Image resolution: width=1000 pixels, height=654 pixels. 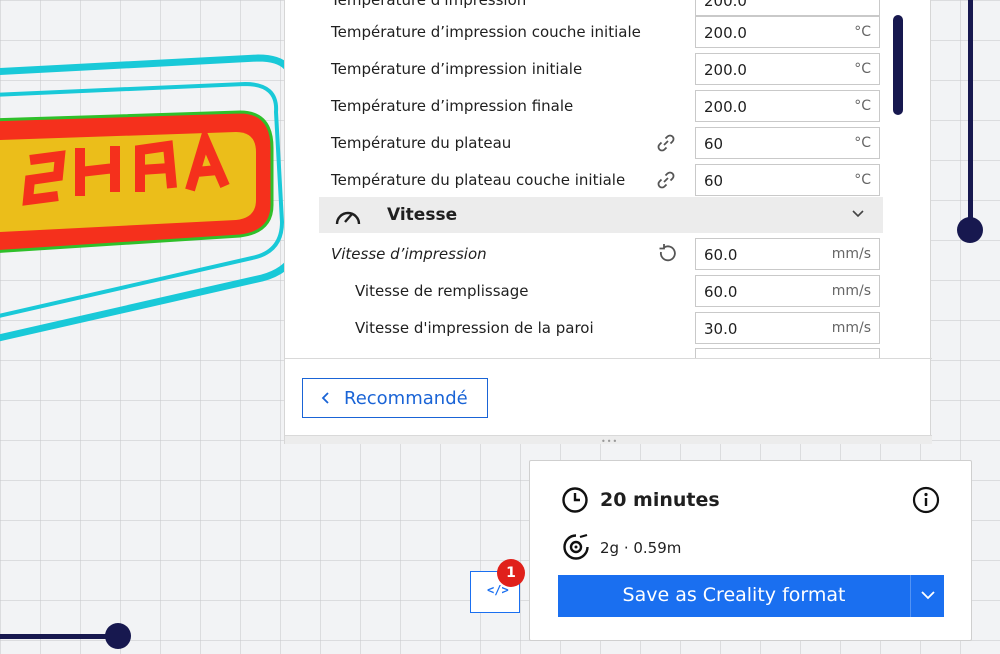 What do you see at coordinates (422, 215) in the screenshot?
I see `section-title: Vitesse` at bounding box center [422, 215].